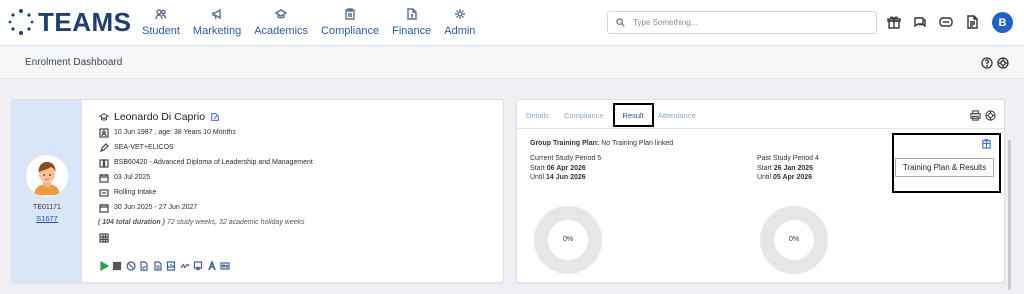 Image resolution: width=1024 pixels, height=294 pixels. I want to click on student-link: S1677, so click(47, 218).